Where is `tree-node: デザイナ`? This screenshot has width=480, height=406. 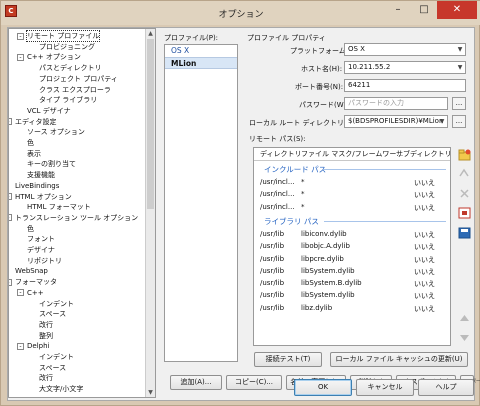 tree-node: デザイナ is located at coordinates (41, 250).